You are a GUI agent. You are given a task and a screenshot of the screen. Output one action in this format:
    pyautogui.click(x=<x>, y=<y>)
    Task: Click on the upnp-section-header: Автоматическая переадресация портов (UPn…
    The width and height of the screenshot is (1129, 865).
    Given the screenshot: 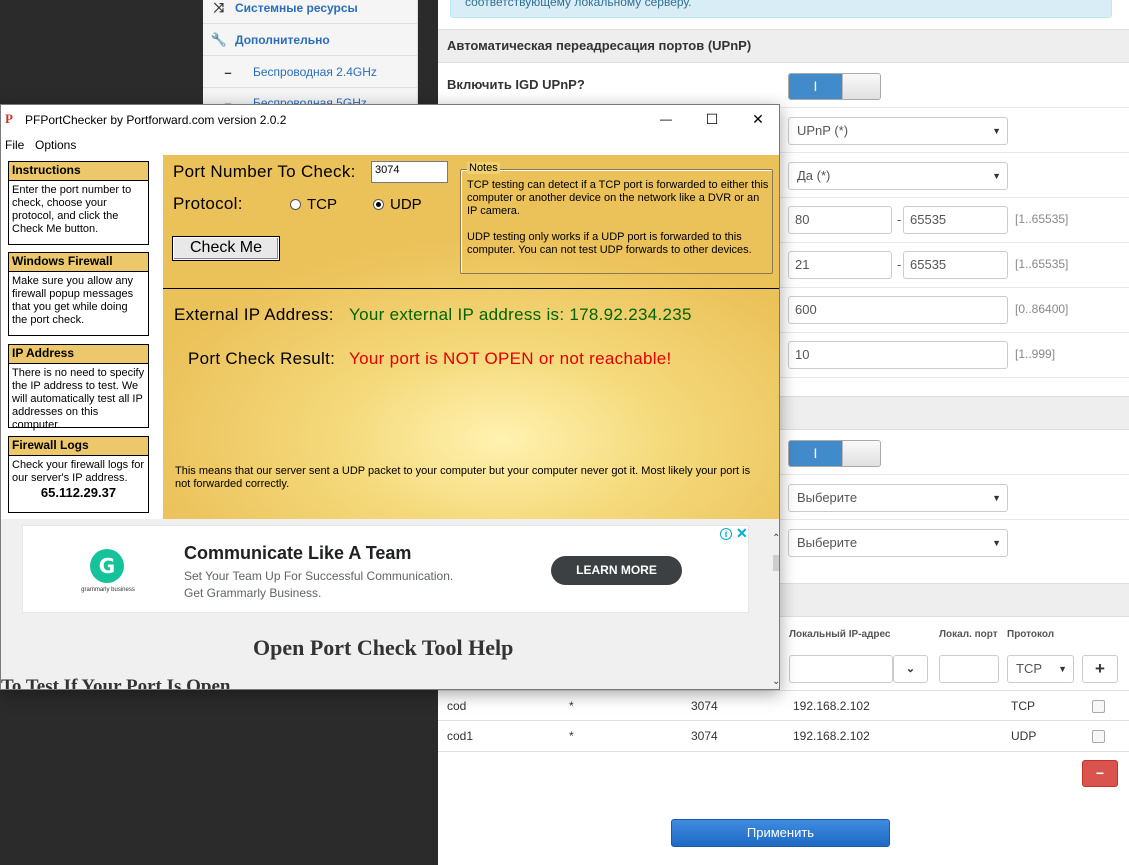 What is the action you would take?
    pyautogui.click(x=783, y=46)
    